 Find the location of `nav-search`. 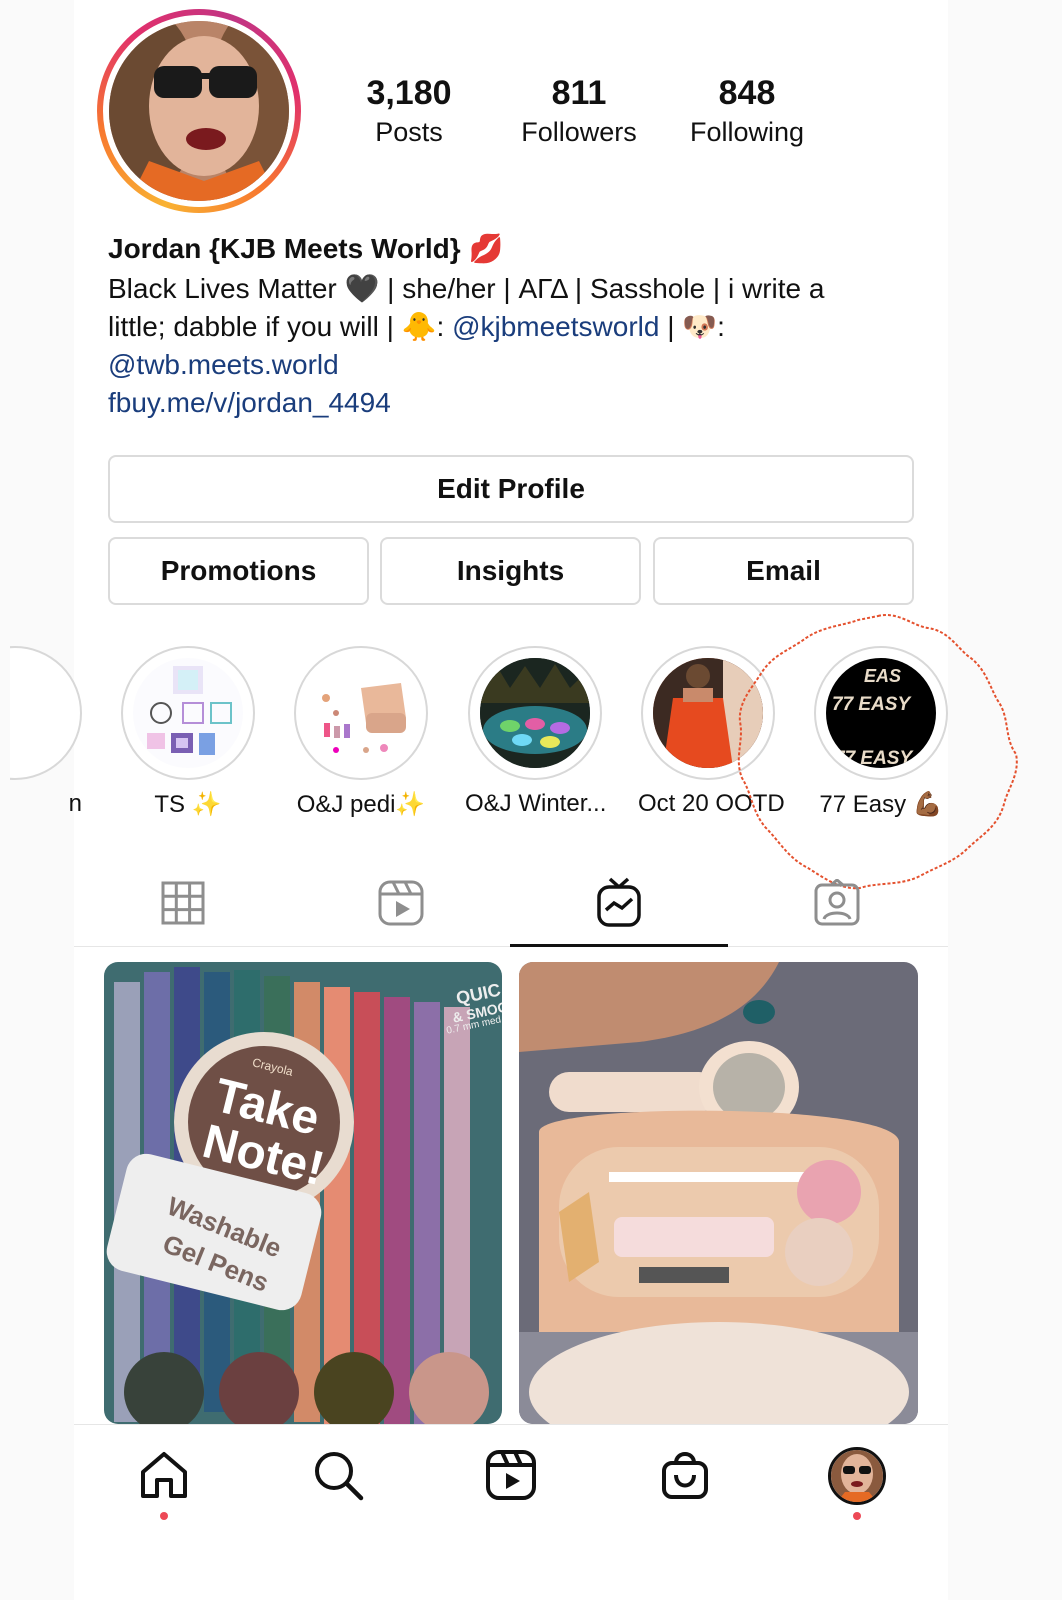

nav-search is located at coordinates (338, 1475).